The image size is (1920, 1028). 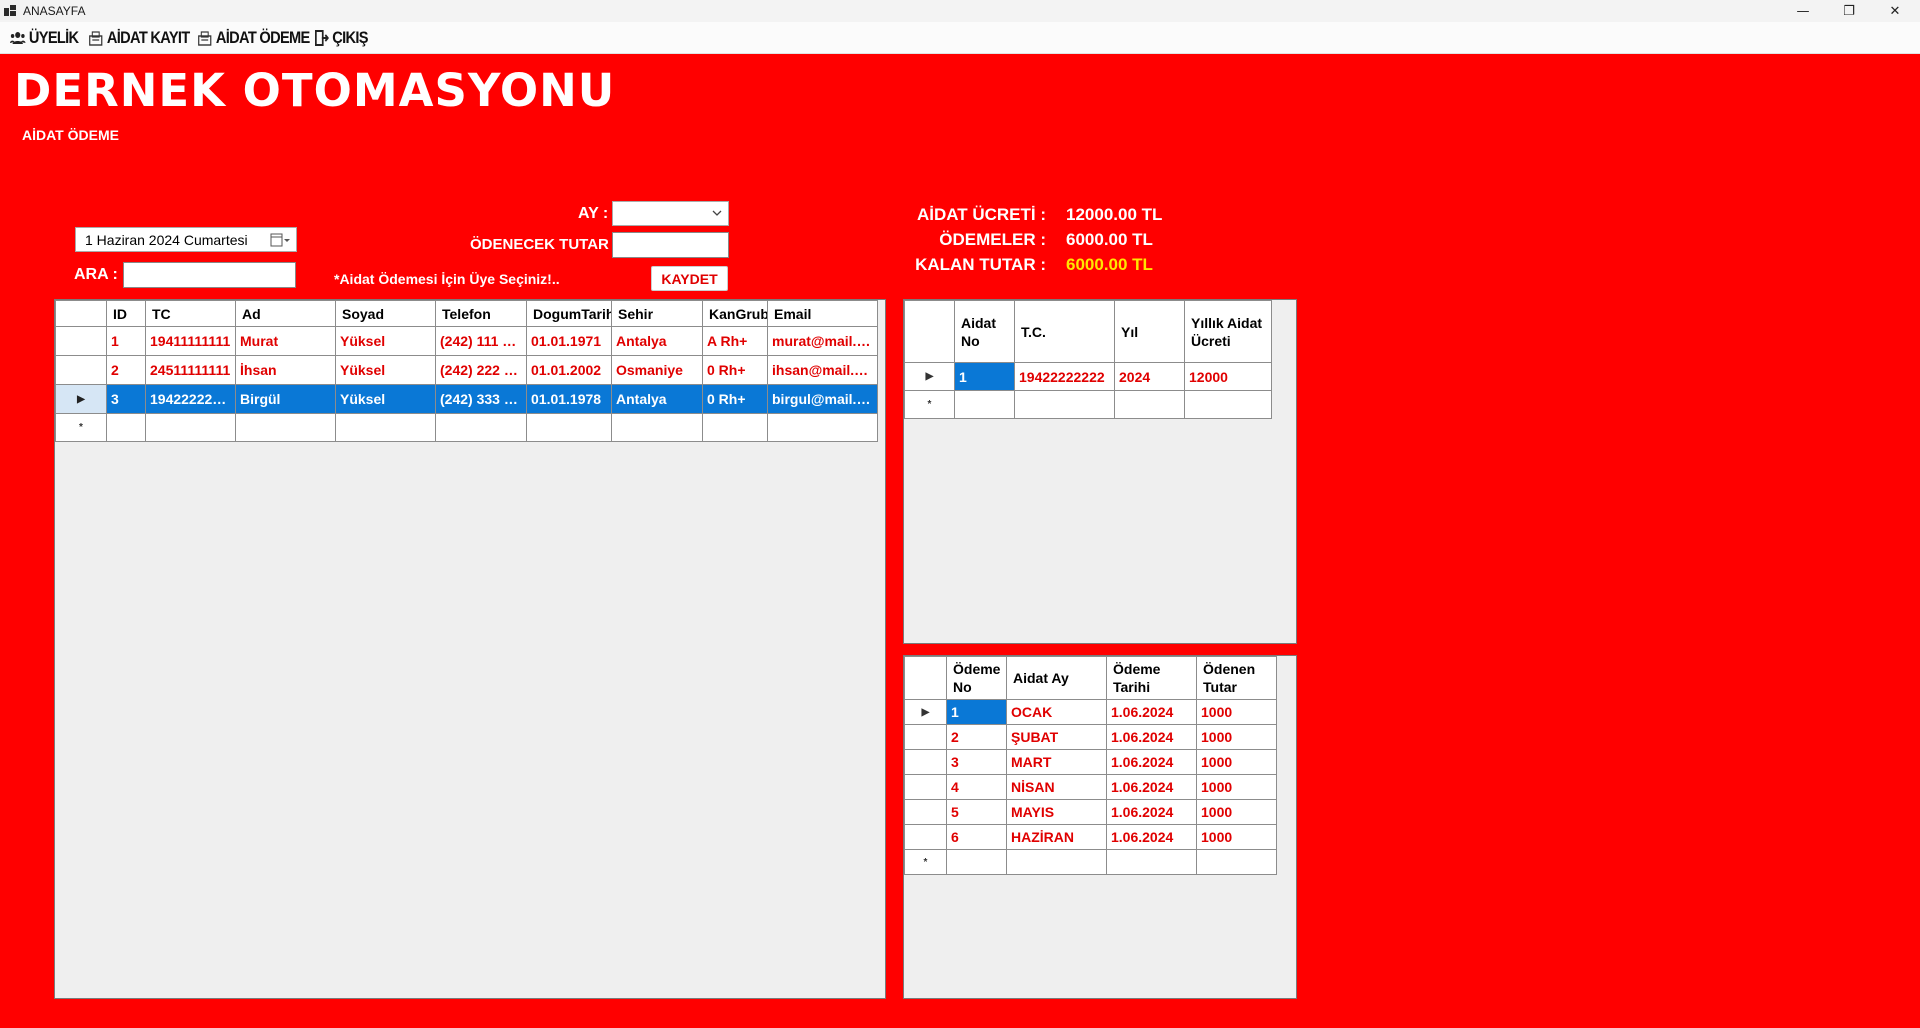 I want to click on table-cell: 12000, so click(x=1228, y=376).